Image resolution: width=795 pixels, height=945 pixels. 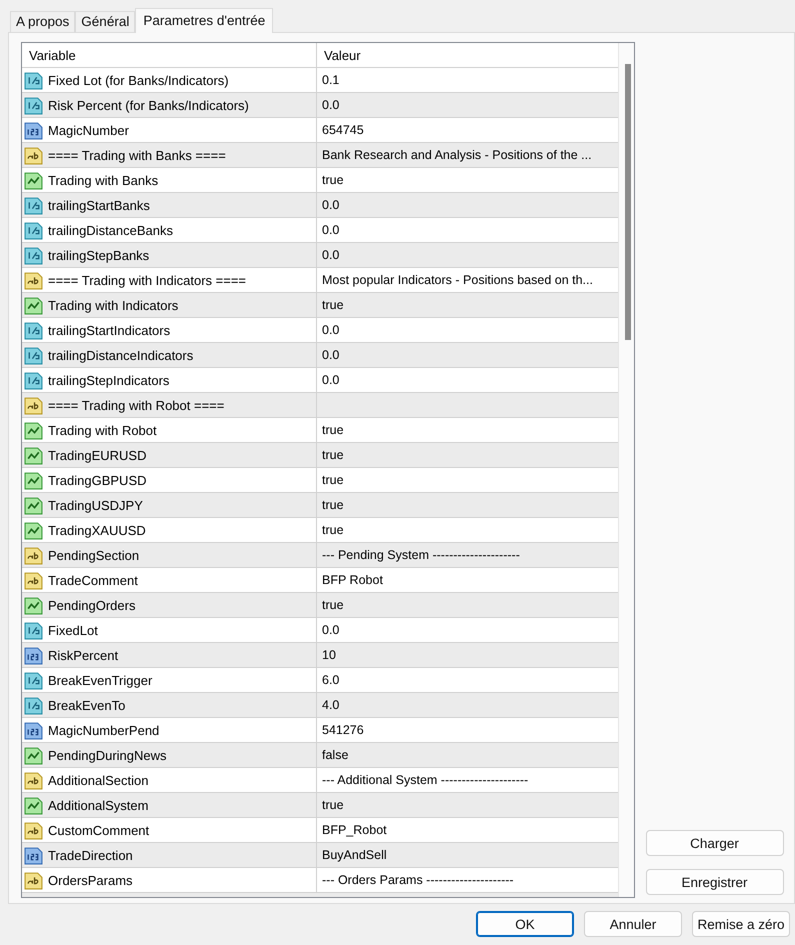 I want to click on variable-name: RiskPercent, so click(x=83, y=655).